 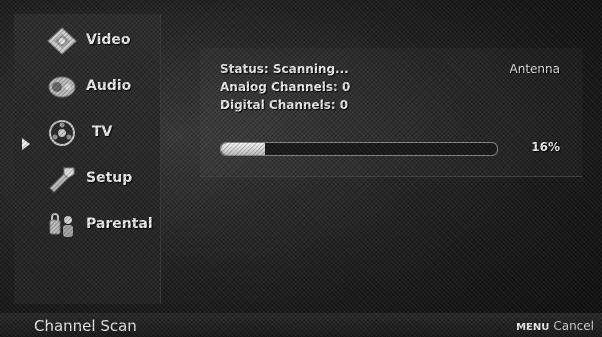 I want to click on menu-item-label: TV, so click(x=102, y=132).